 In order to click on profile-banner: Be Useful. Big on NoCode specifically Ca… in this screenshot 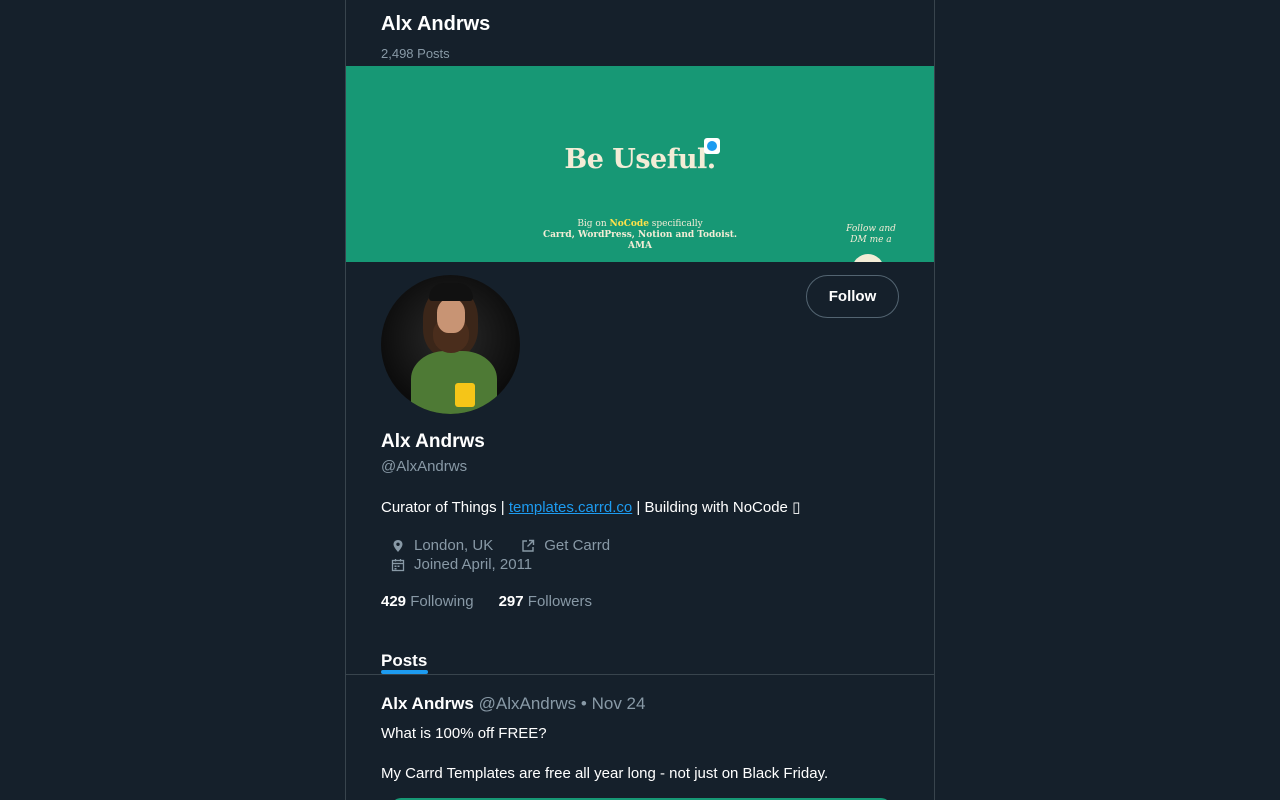, I will do `click(640, 164)`.